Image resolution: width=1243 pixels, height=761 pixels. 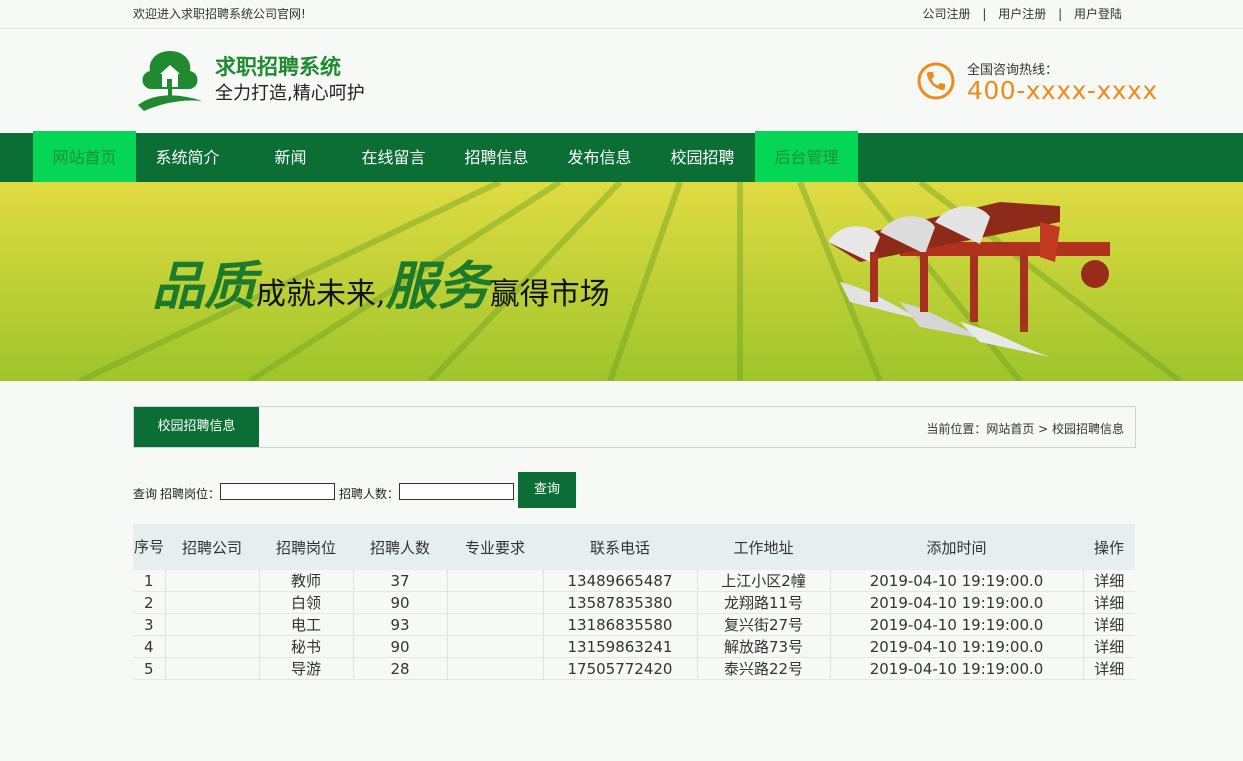 I want to click on table-header-row: 序号 招聘公司 招聘岗位 招聘人数 专业要求 联系电话 工作地址 添加时间 操作, so click(x=634, y=547).